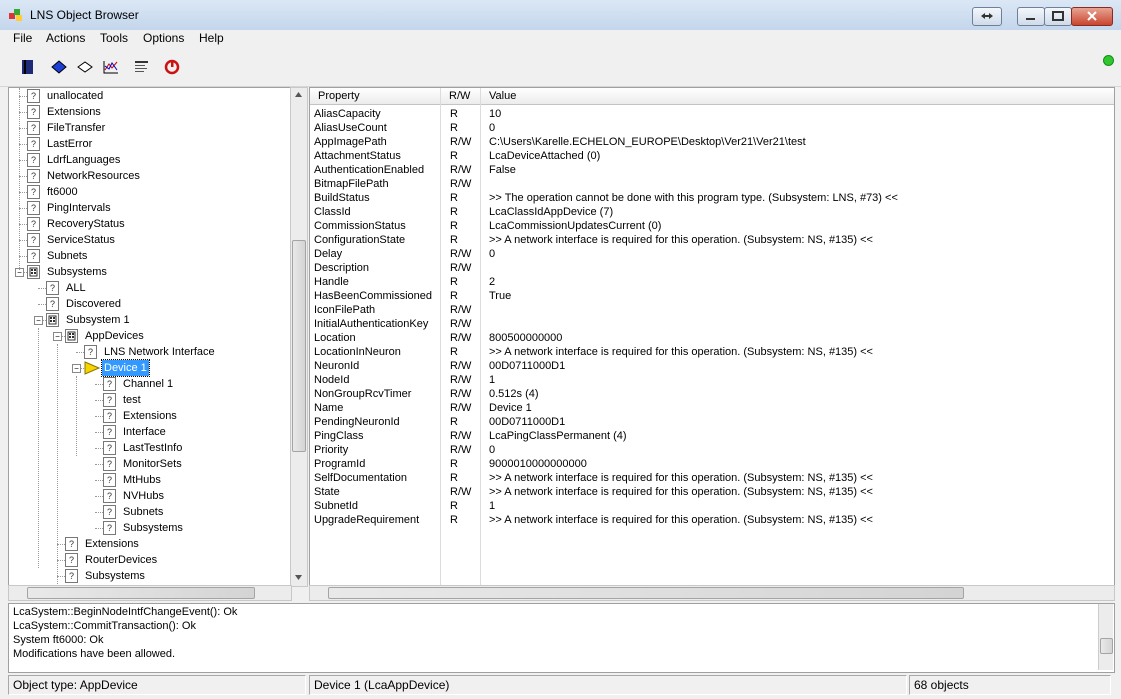  What do you see at coordinates (150, 512) in the screenshot?
I see `tree-item: ? Subnets` at bounding box center [150, 512].